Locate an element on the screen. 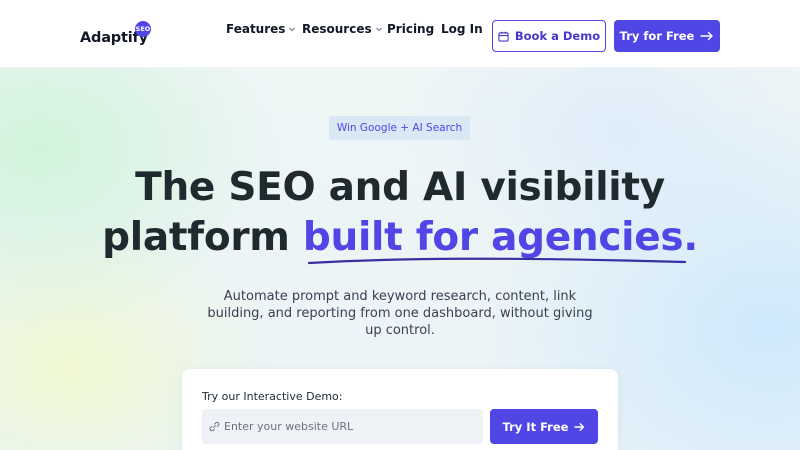  nav-login-label: Log In is located at coordinates (462, 29).